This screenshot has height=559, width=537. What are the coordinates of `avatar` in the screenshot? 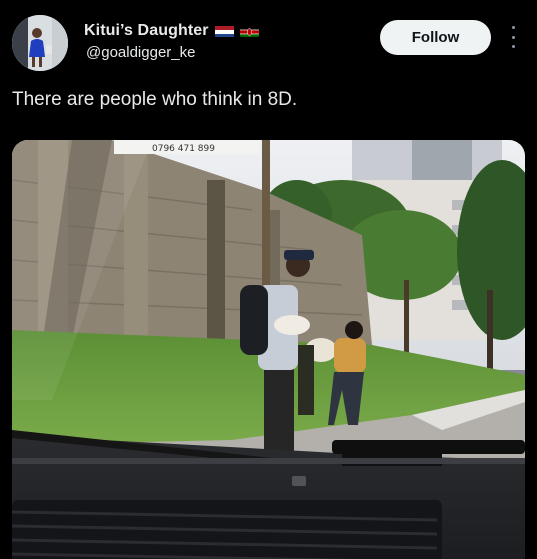 It's located at (40, 43).